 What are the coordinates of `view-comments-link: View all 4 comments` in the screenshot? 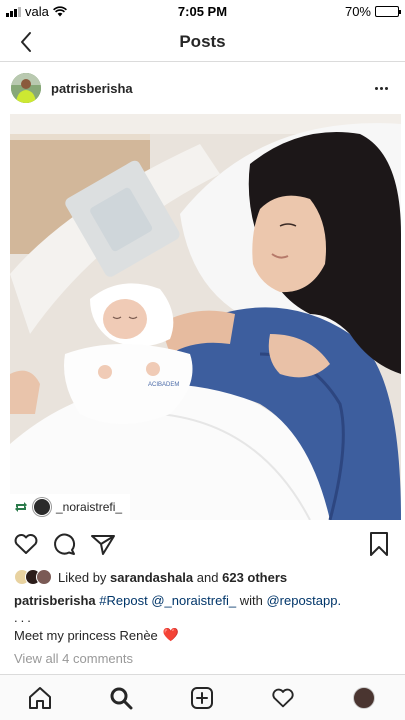 It's located at (73, 658).